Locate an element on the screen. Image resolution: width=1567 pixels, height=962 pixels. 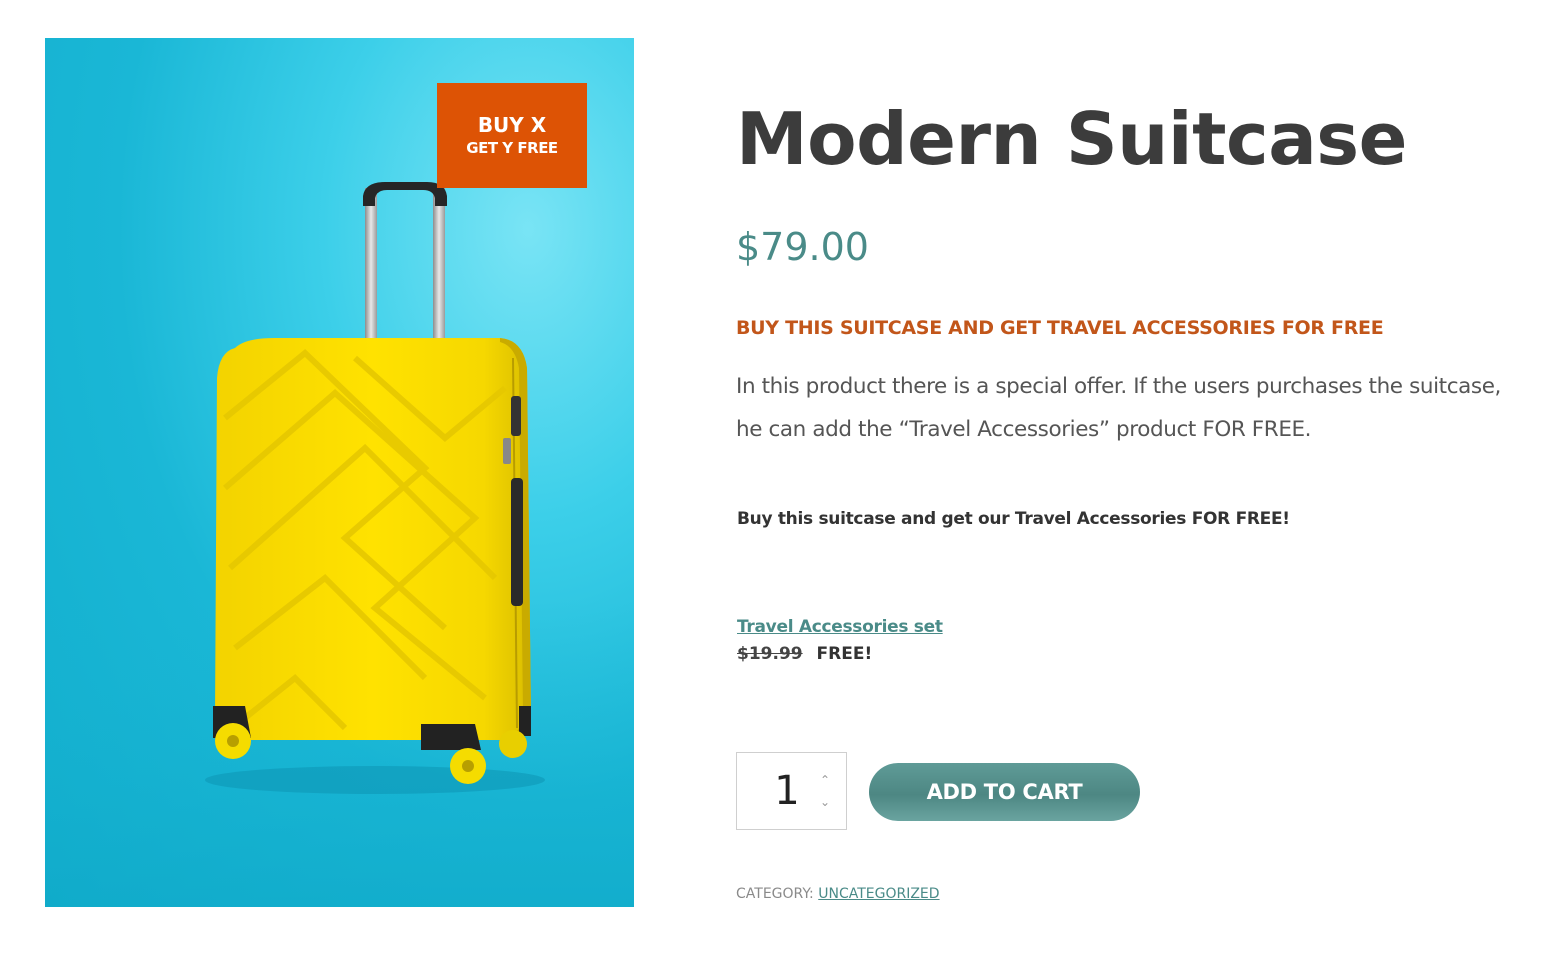
category-link: UNCATEGORIZED is located at coordinates (878, 894).